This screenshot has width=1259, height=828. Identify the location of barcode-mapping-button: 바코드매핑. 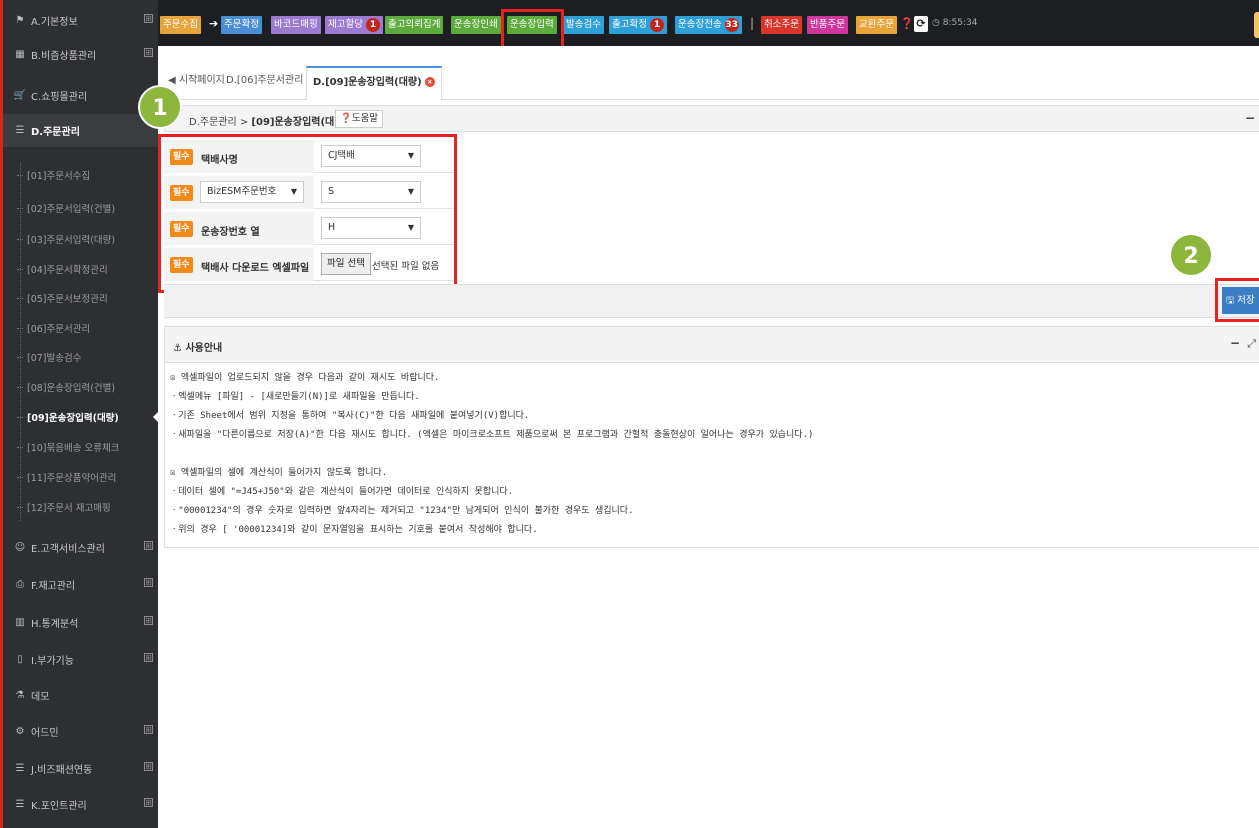
(296, 25).